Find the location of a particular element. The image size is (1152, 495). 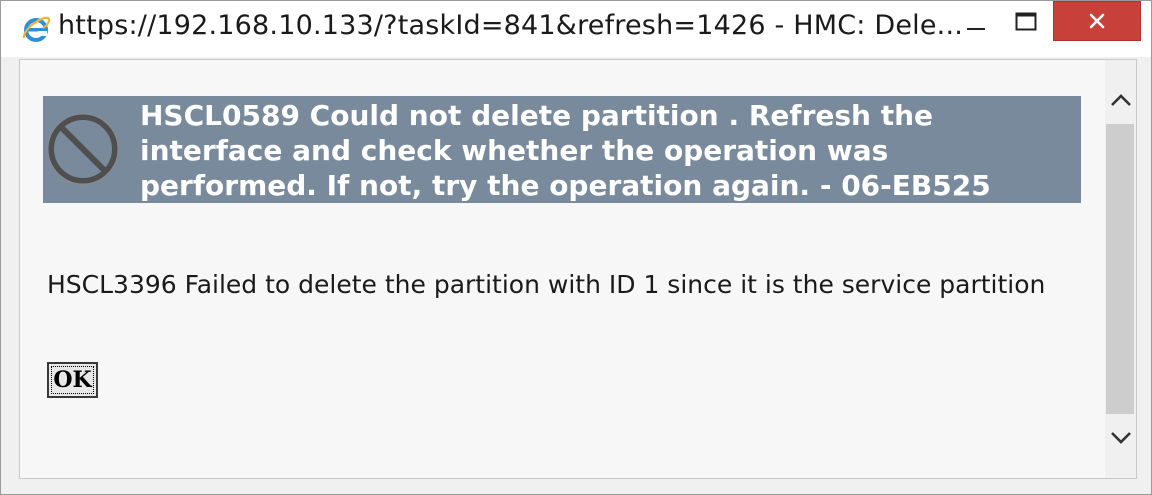

close-icon is located at coordinates (1097, 21).